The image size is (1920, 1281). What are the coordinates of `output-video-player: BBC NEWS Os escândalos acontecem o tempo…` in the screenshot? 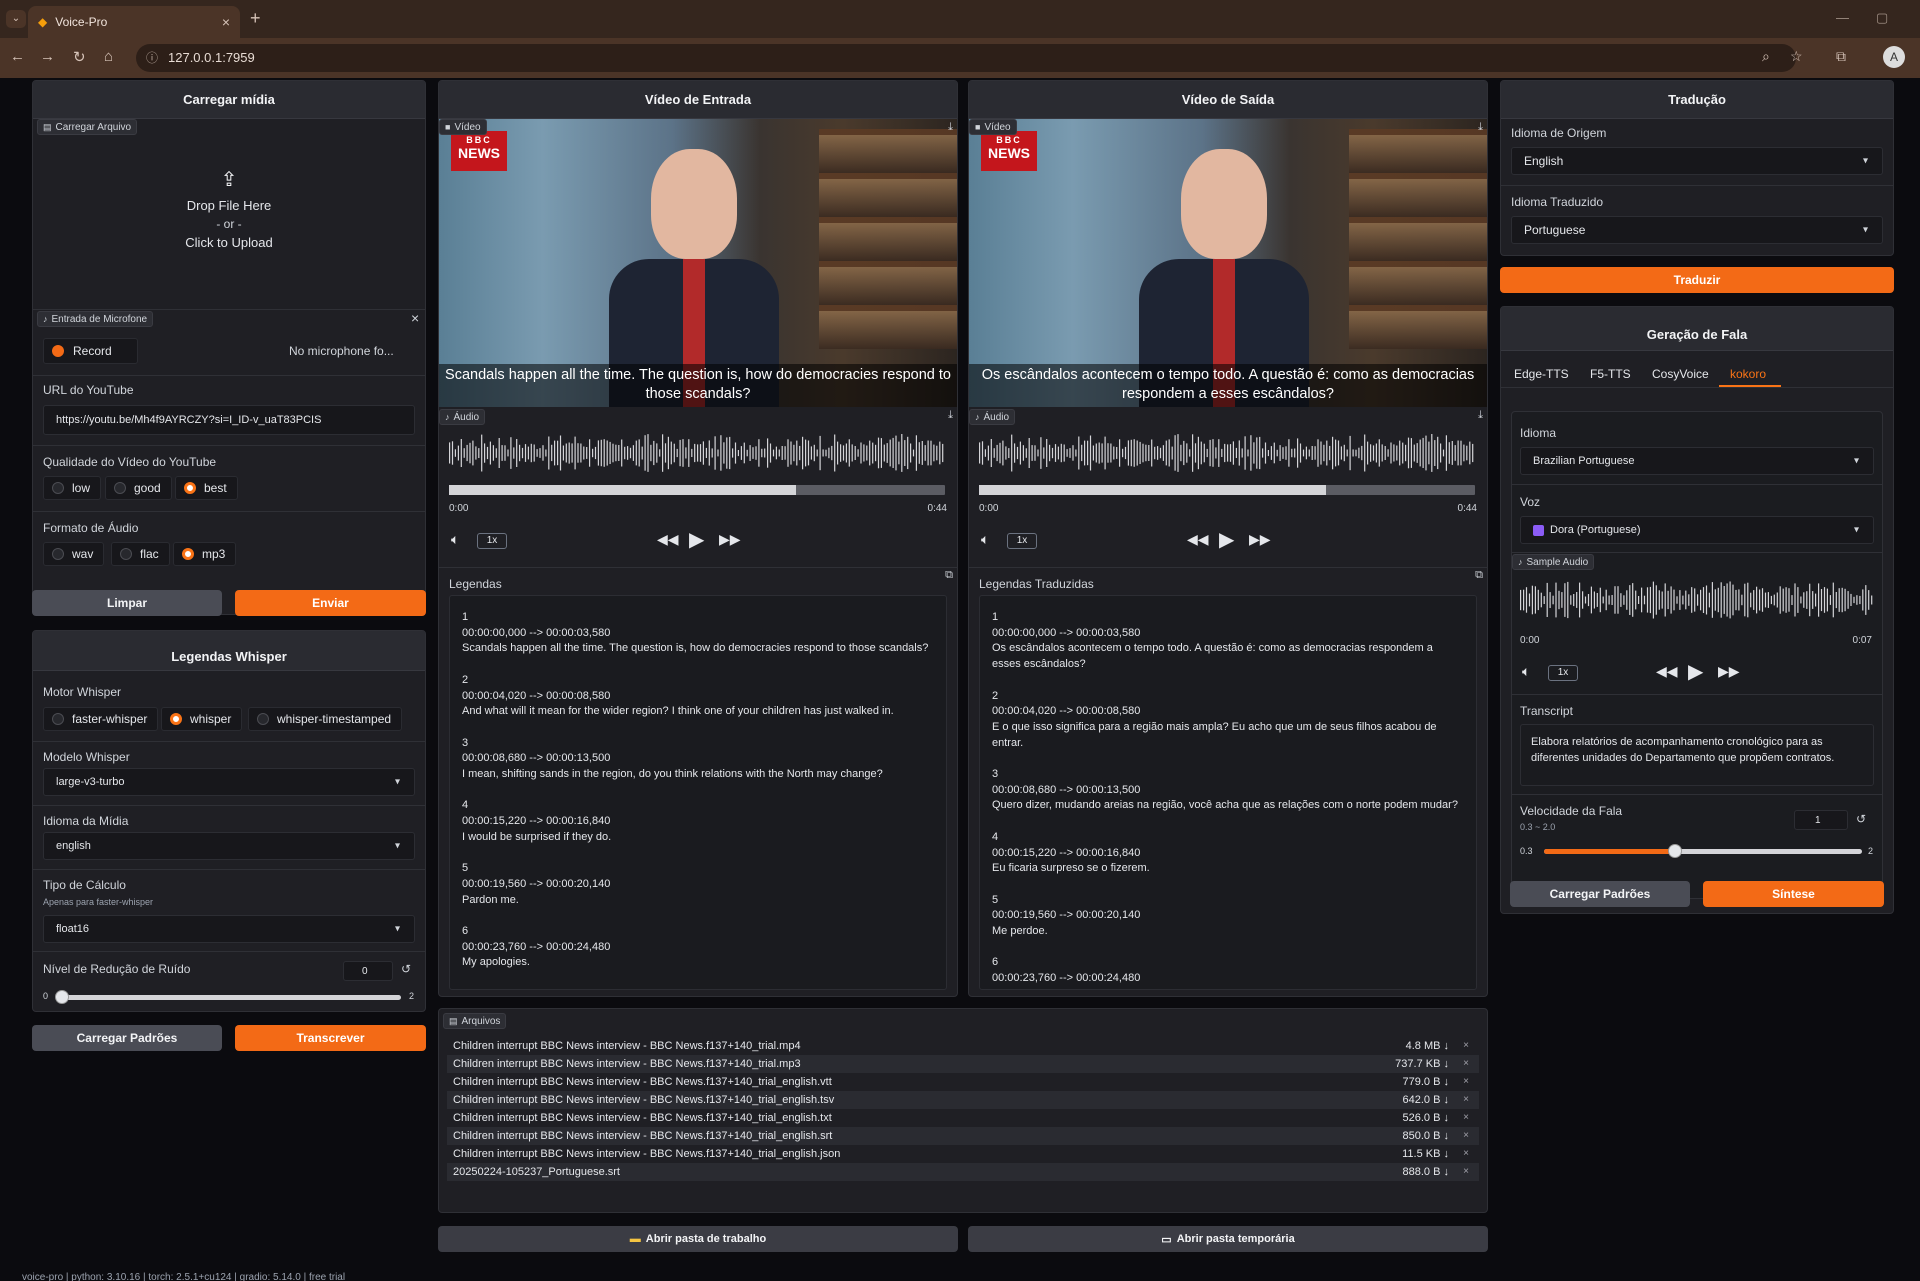 It's located at (1228, 263).